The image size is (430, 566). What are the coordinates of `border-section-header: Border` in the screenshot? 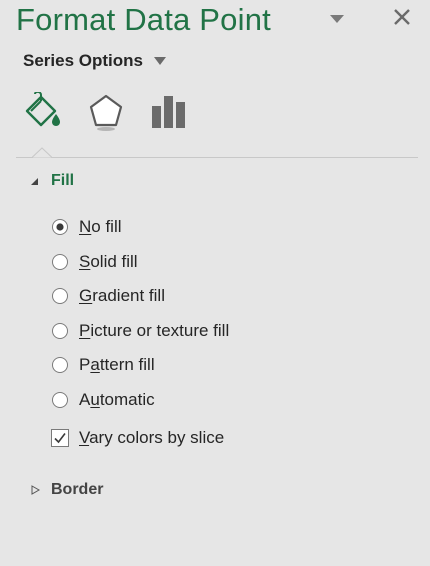 It's located at (66, 490).